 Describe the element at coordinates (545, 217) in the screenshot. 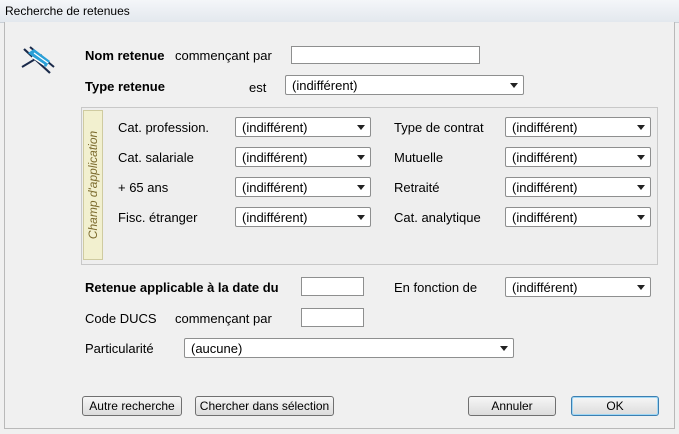

I see `cat-analytique-value: (indifférent)` at that location.